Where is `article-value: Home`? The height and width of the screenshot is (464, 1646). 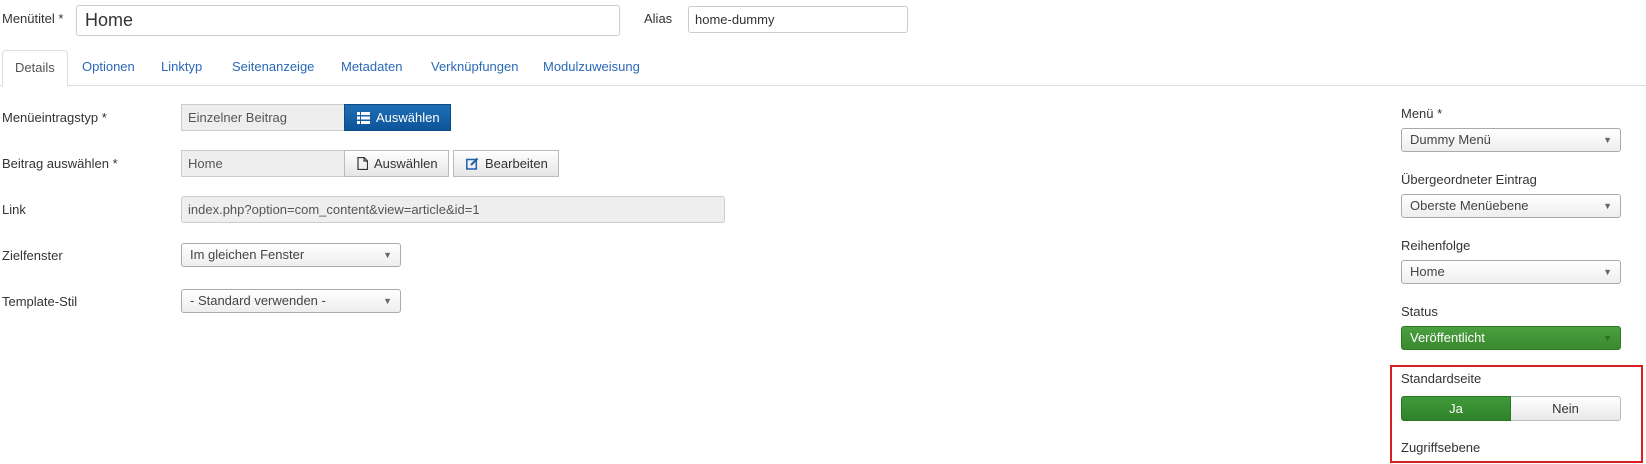
article-value: Home is located at coordinates (263, 163).